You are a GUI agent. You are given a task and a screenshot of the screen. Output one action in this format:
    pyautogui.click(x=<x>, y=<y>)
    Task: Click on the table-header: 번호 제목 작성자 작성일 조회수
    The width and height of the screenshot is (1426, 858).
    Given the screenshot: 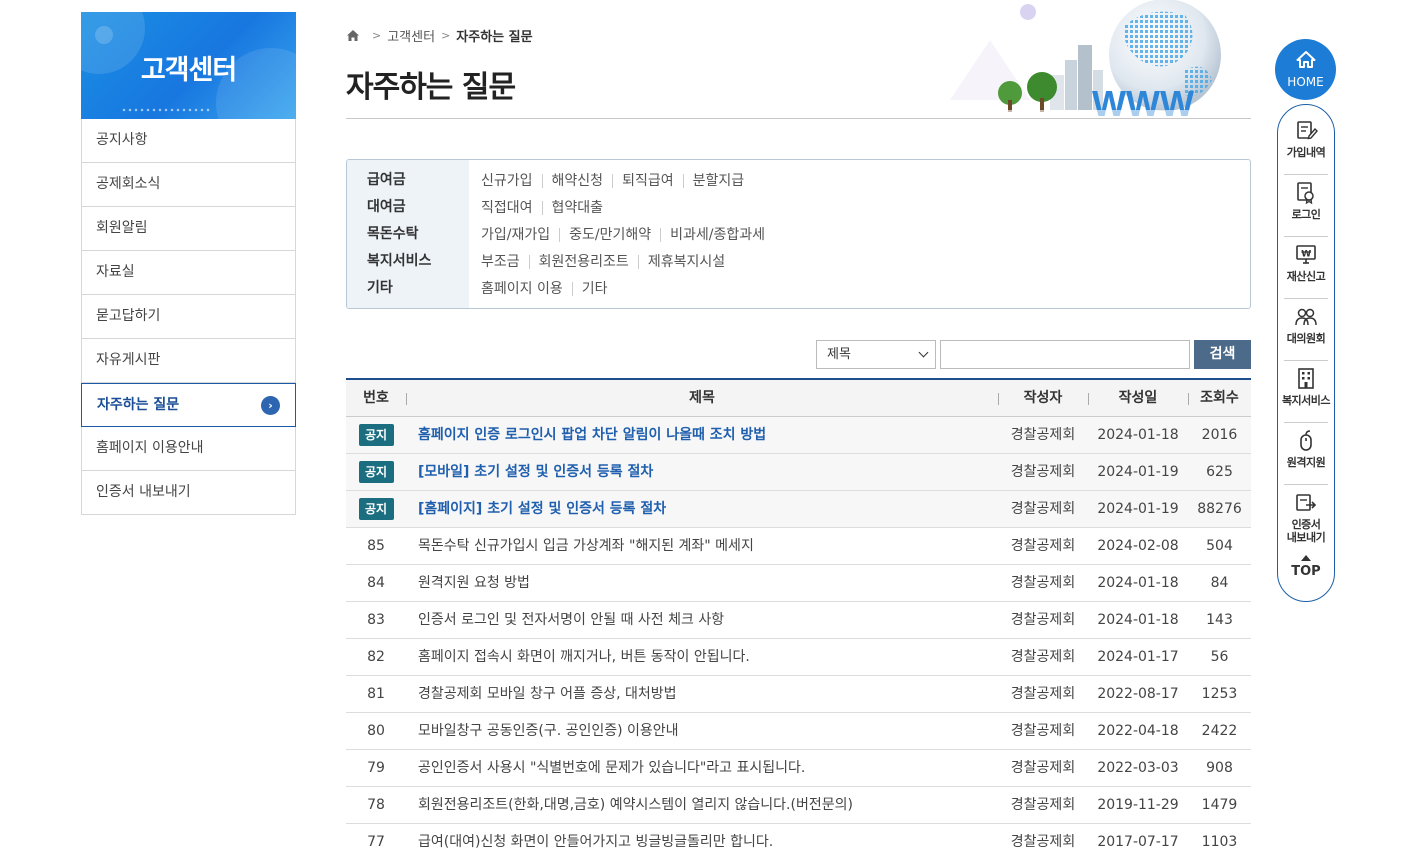 What is the action you would take?
    pyautogui.click(x=798, y=398)
    